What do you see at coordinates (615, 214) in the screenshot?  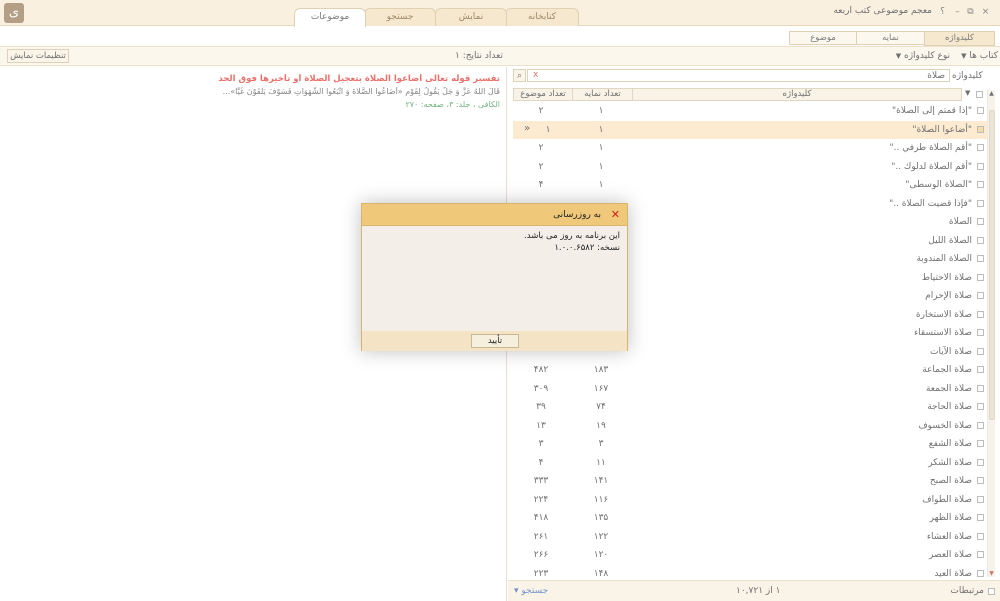 I see `dialog-close-icon: ✕` at bounding box center [615, 214].